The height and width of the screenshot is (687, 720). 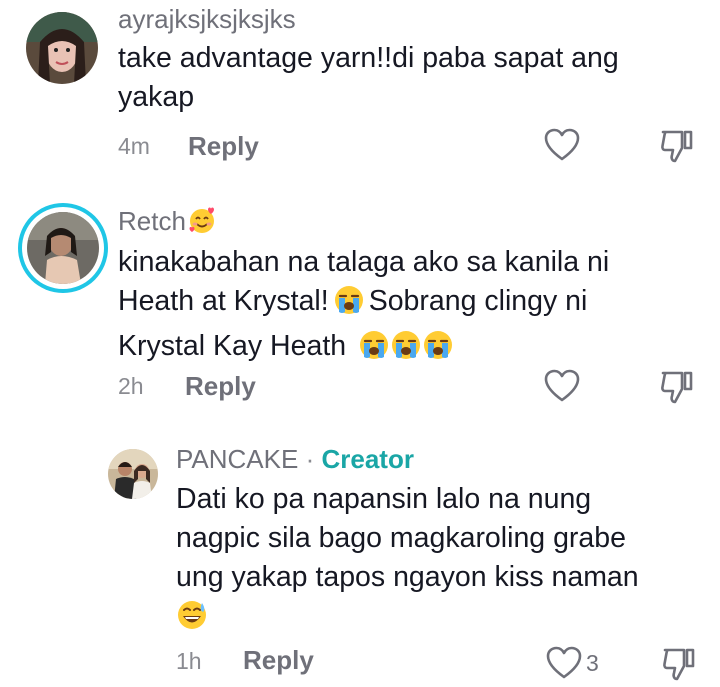 I want to click on comment-time: 4m, so click(x=134, y=146).